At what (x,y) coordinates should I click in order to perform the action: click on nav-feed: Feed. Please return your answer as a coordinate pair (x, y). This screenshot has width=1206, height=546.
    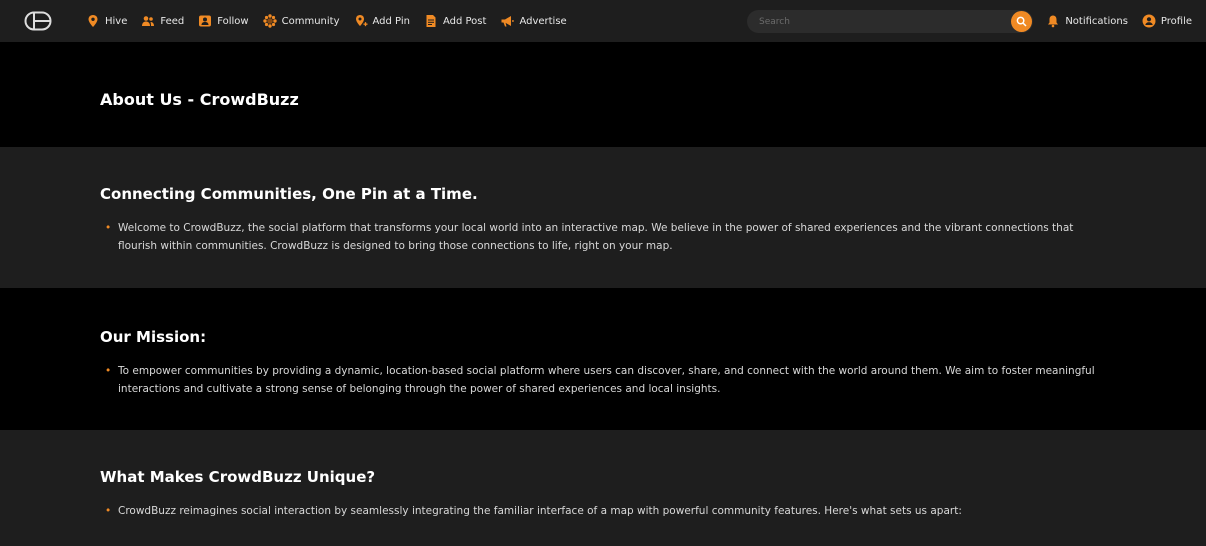
    Looking at the image, I should click on (162, 21).